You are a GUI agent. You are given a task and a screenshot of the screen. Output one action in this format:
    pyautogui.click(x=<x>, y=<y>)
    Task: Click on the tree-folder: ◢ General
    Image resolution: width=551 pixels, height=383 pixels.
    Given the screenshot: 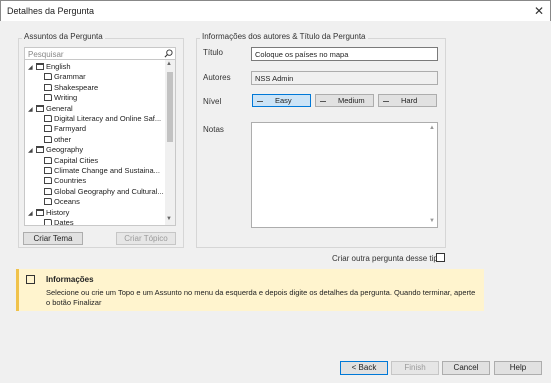 What is the action you would take?
    pyautogui.click(x=50, y=109)
    